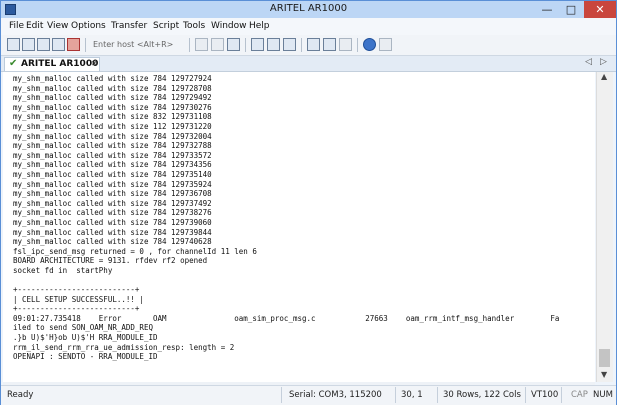 This screenshot has width=617, height=405. I want to click on global-options-icon, so click(329, 44).